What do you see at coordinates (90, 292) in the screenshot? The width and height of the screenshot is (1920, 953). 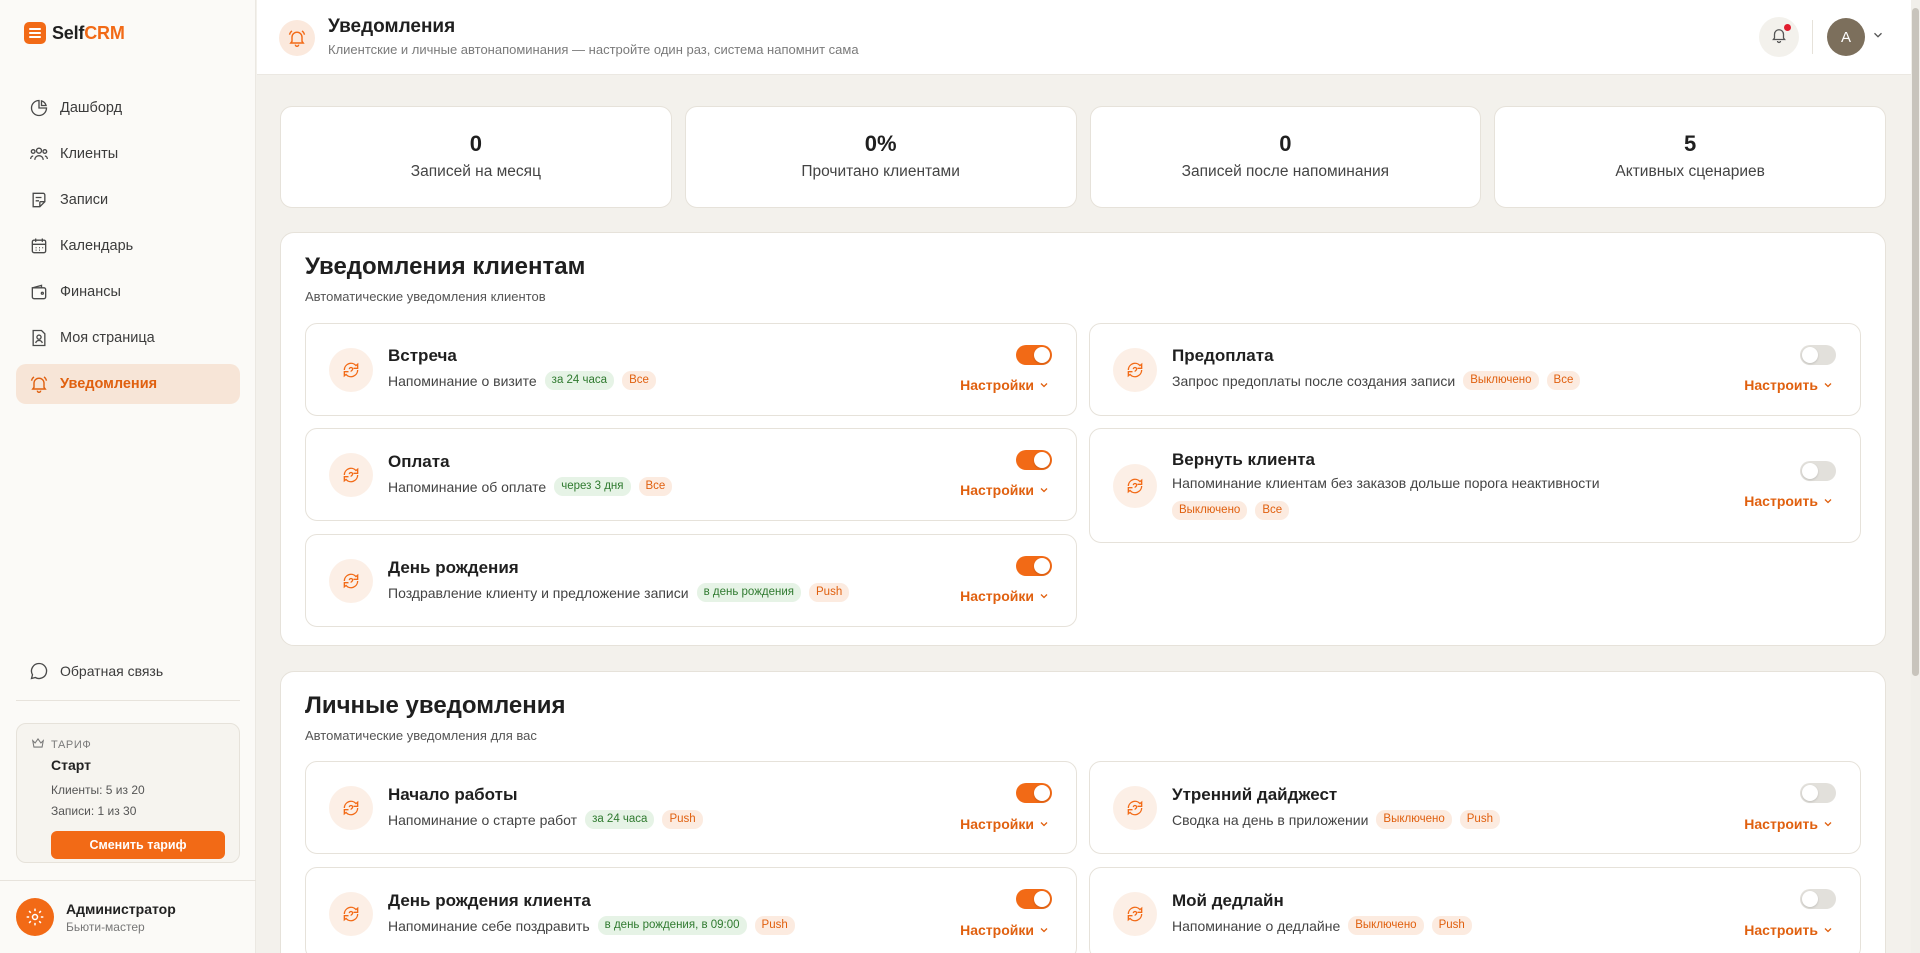 I see `sidebar-item-label: Финансы` at bounding box center [90, 292].